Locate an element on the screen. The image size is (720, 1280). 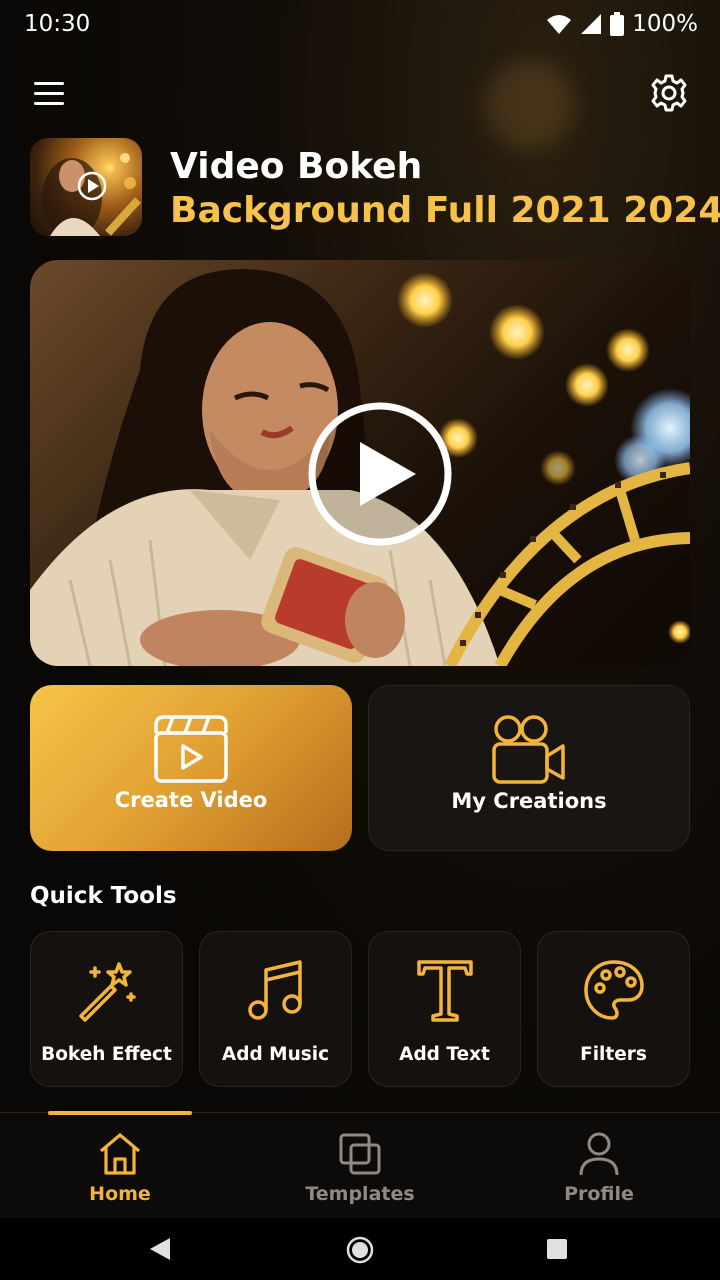
filters-tool: Filters is located at coordinates (613, 1009).